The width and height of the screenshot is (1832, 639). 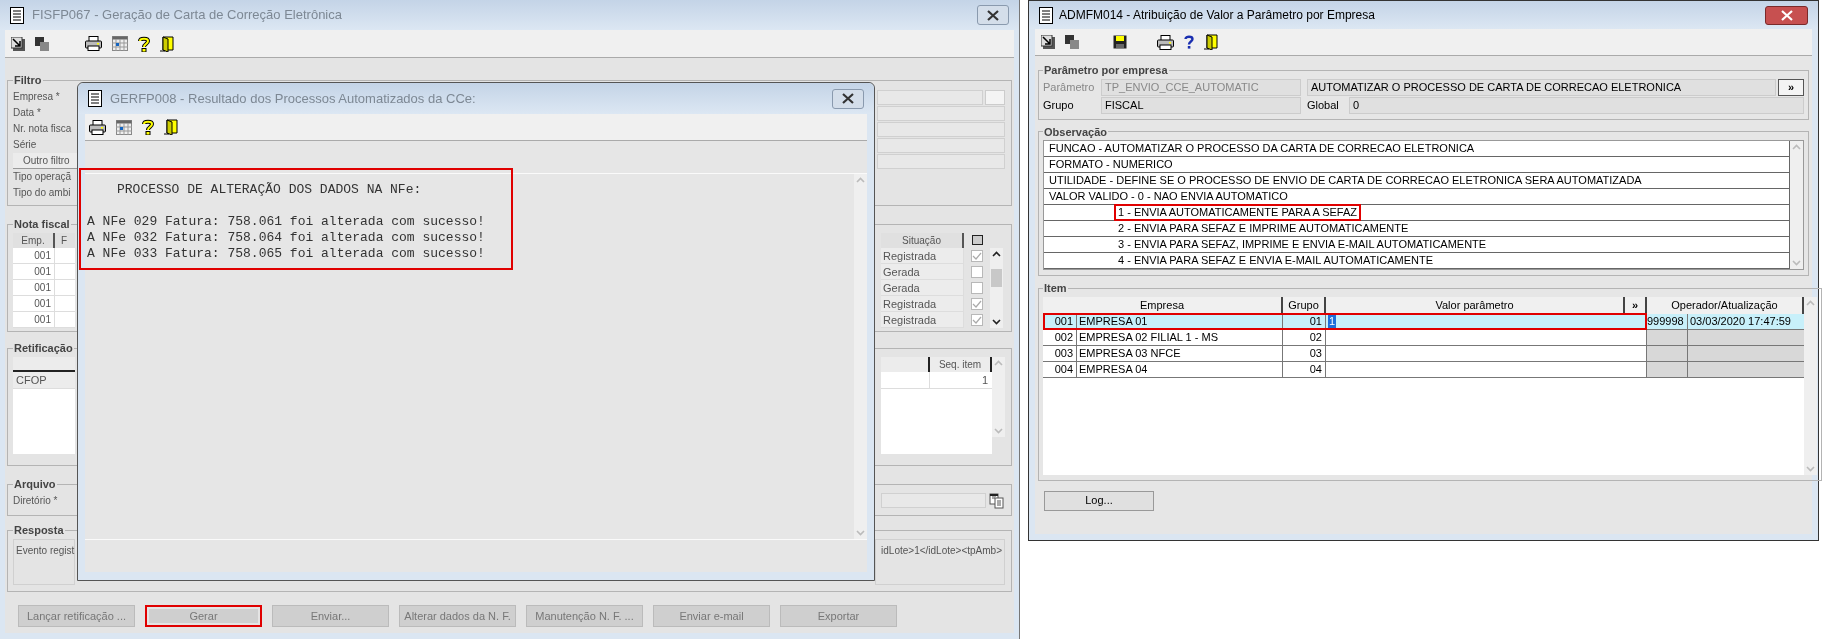 What do you see at coordinates (1275, 260) in the screenshot?
I see `observation-line: 4 - ENVIA PARA SEFAZ E ENVIA E-MAIL AUTOMATICAMENTE` at bounding box center [1275, 260].